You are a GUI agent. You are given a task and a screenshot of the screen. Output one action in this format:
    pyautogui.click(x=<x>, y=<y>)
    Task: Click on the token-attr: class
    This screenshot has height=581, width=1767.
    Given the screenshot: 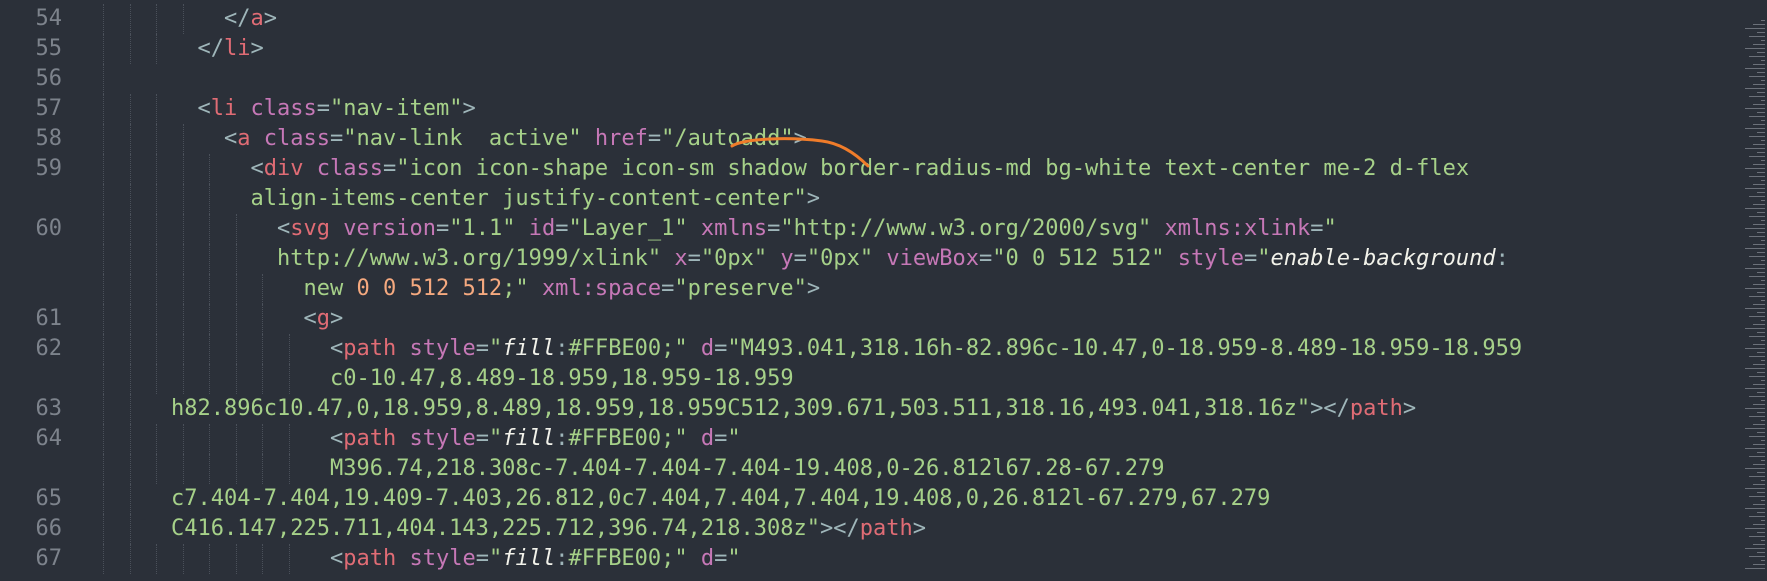 What is the action you would take?
    pyautogui.click(x=349, y=168)
    